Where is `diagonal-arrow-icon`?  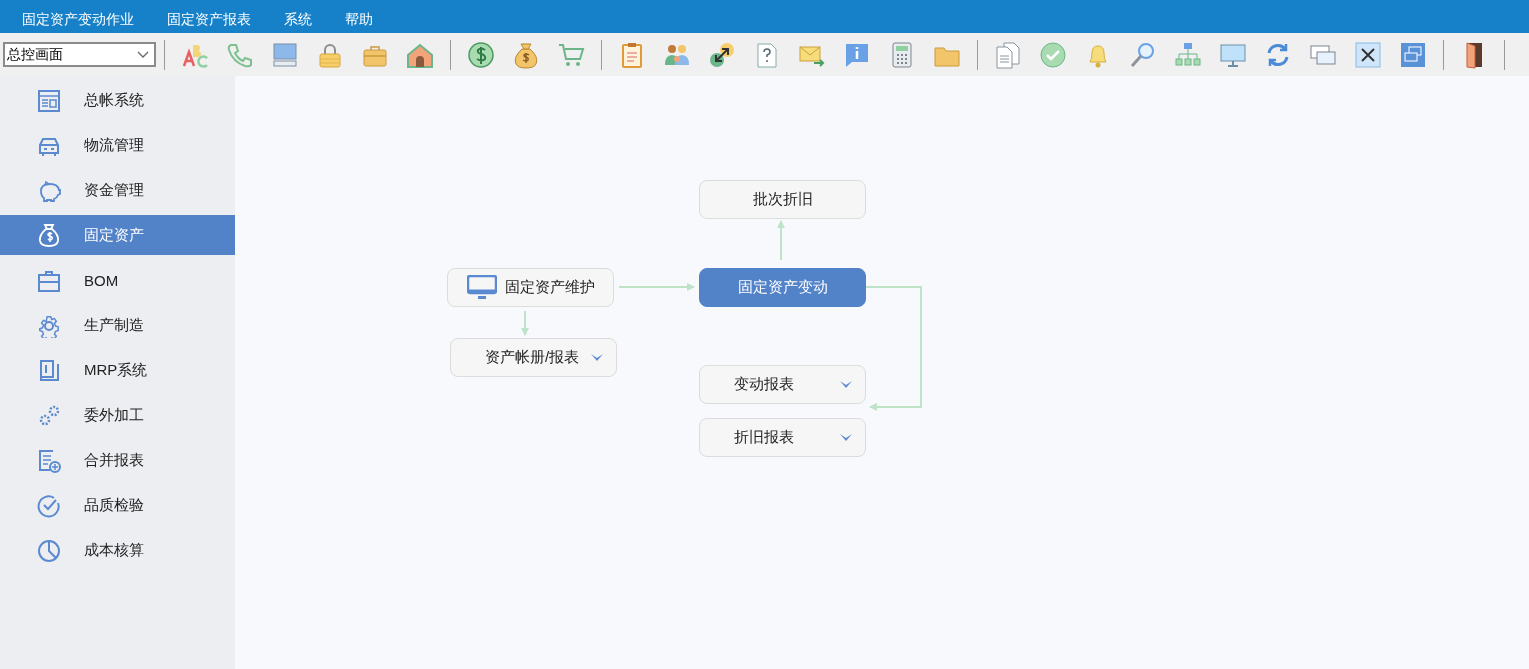 diagonal-arrow-icon is located at coordinates (721, 54).